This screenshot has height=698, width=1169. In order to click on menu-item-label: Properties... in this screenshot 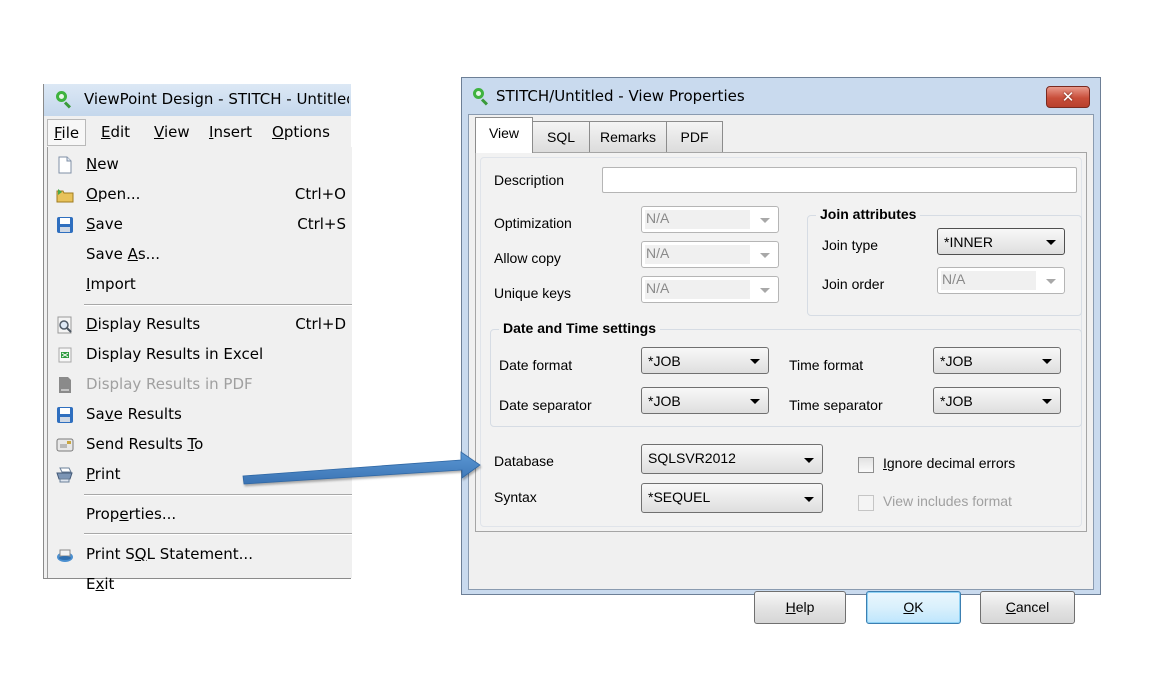, I will do `click(131, 514)`.